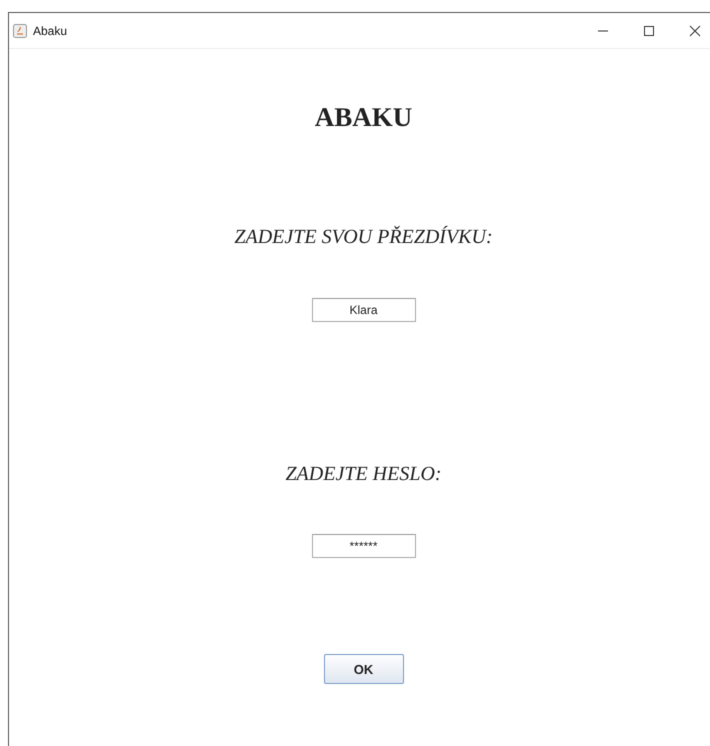  Describe the element at coordinates (364, 546) in the screenshot. I see `password-field: ******` at that location.